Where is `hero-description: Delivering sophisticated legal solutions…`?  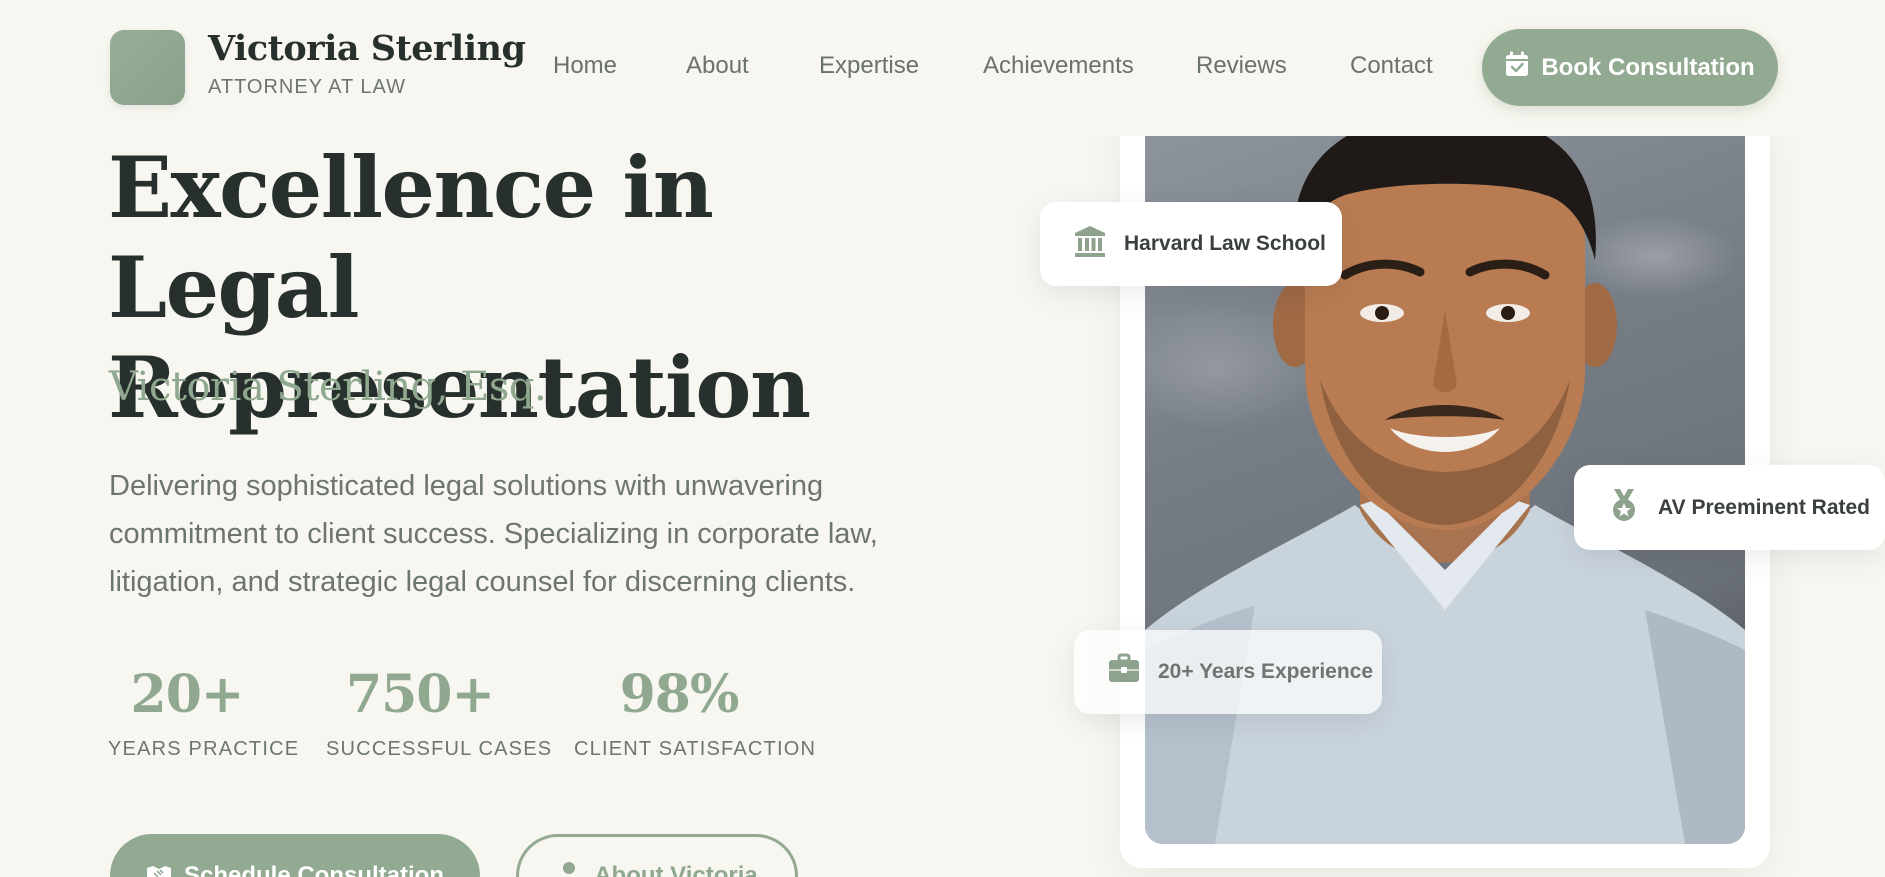
hero-description: Delivering sophisticated legal solutions… is located at coordinates (493, 534).